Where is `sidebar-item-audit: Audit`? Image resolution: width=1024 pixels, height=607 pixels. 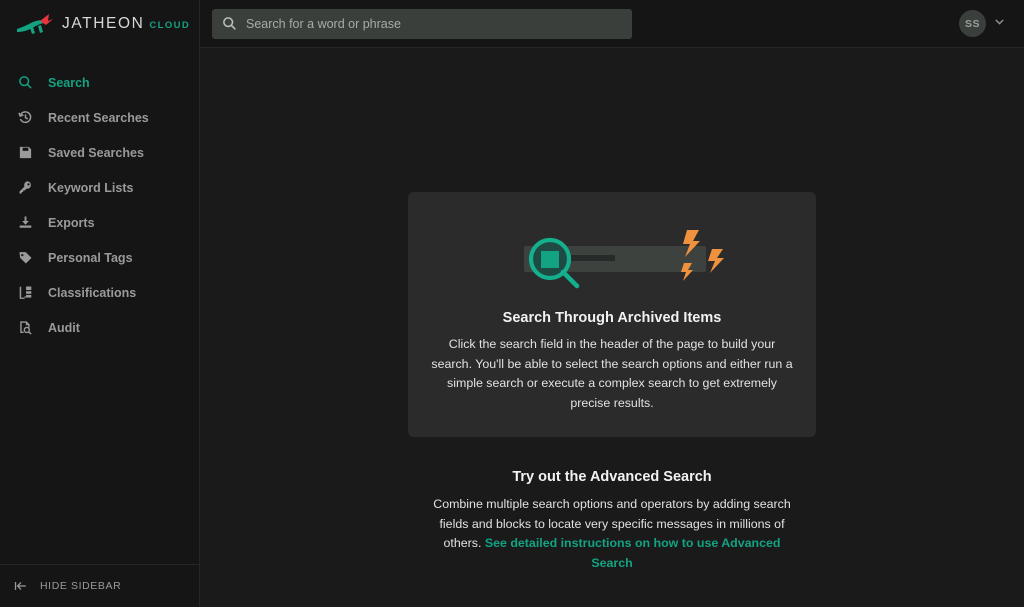 sidebar-item-audit: Audit is located at coordinates (99, 327).